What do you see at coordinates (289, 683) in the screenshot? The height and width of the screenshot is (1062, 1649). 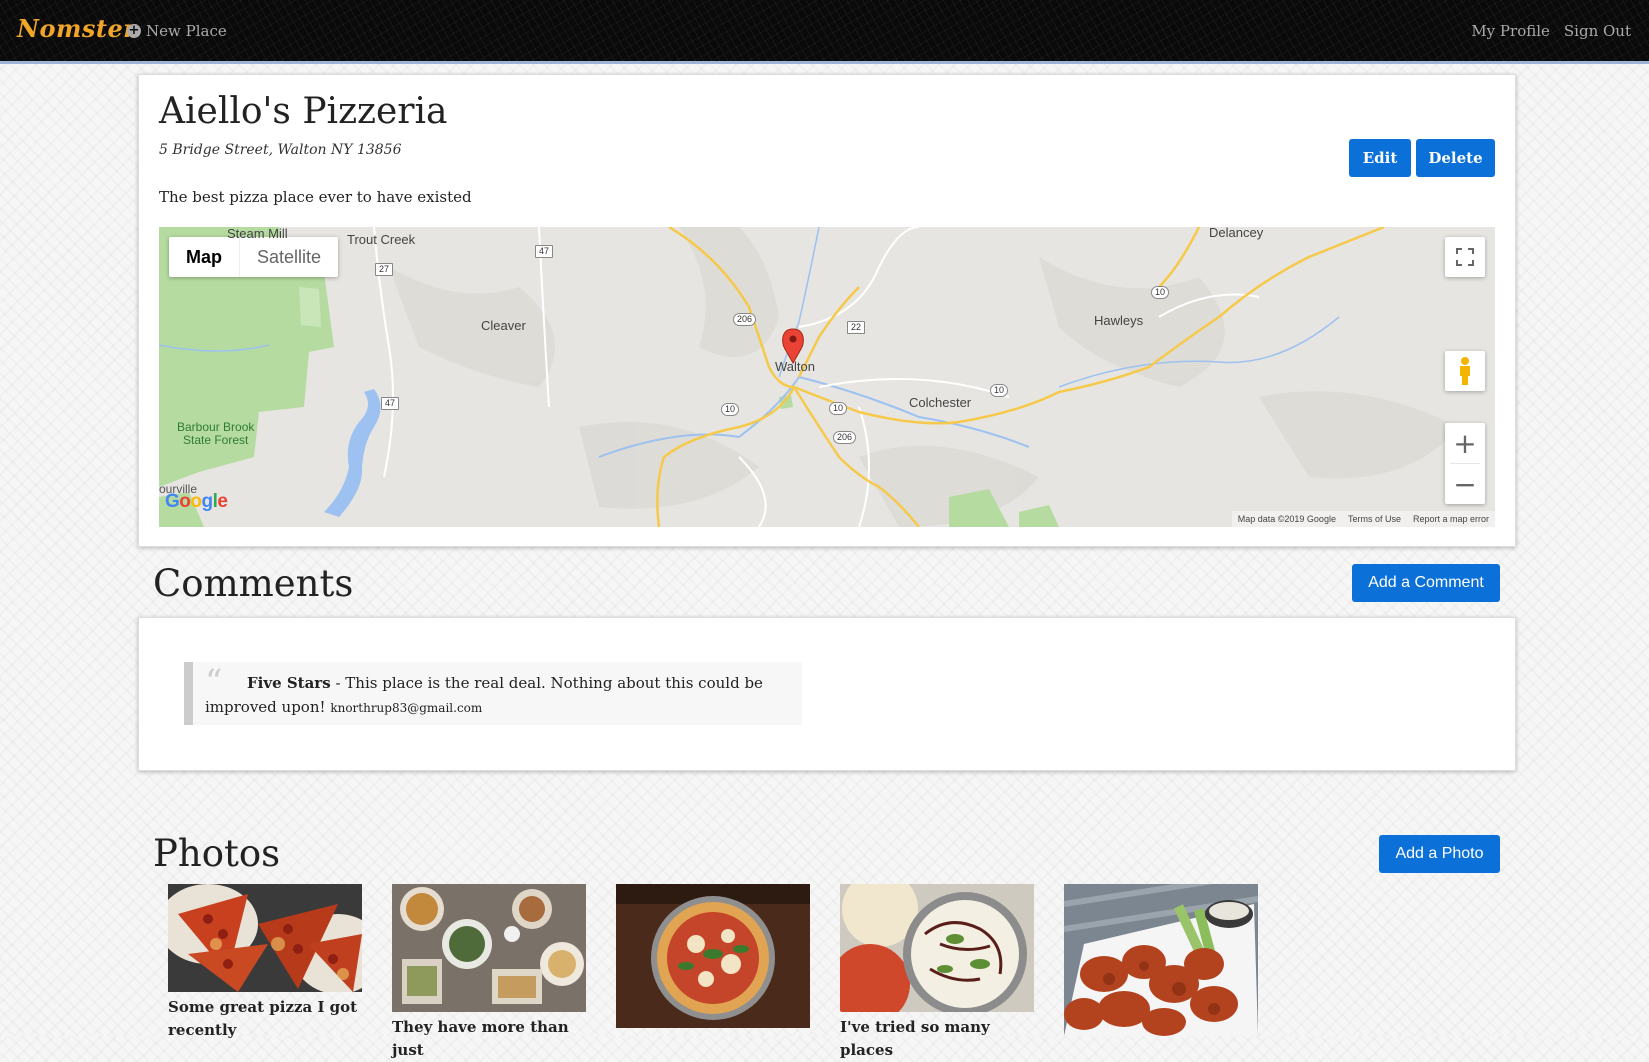 I see `comment-rating: Five Stars` at bounding box center [289, 683].